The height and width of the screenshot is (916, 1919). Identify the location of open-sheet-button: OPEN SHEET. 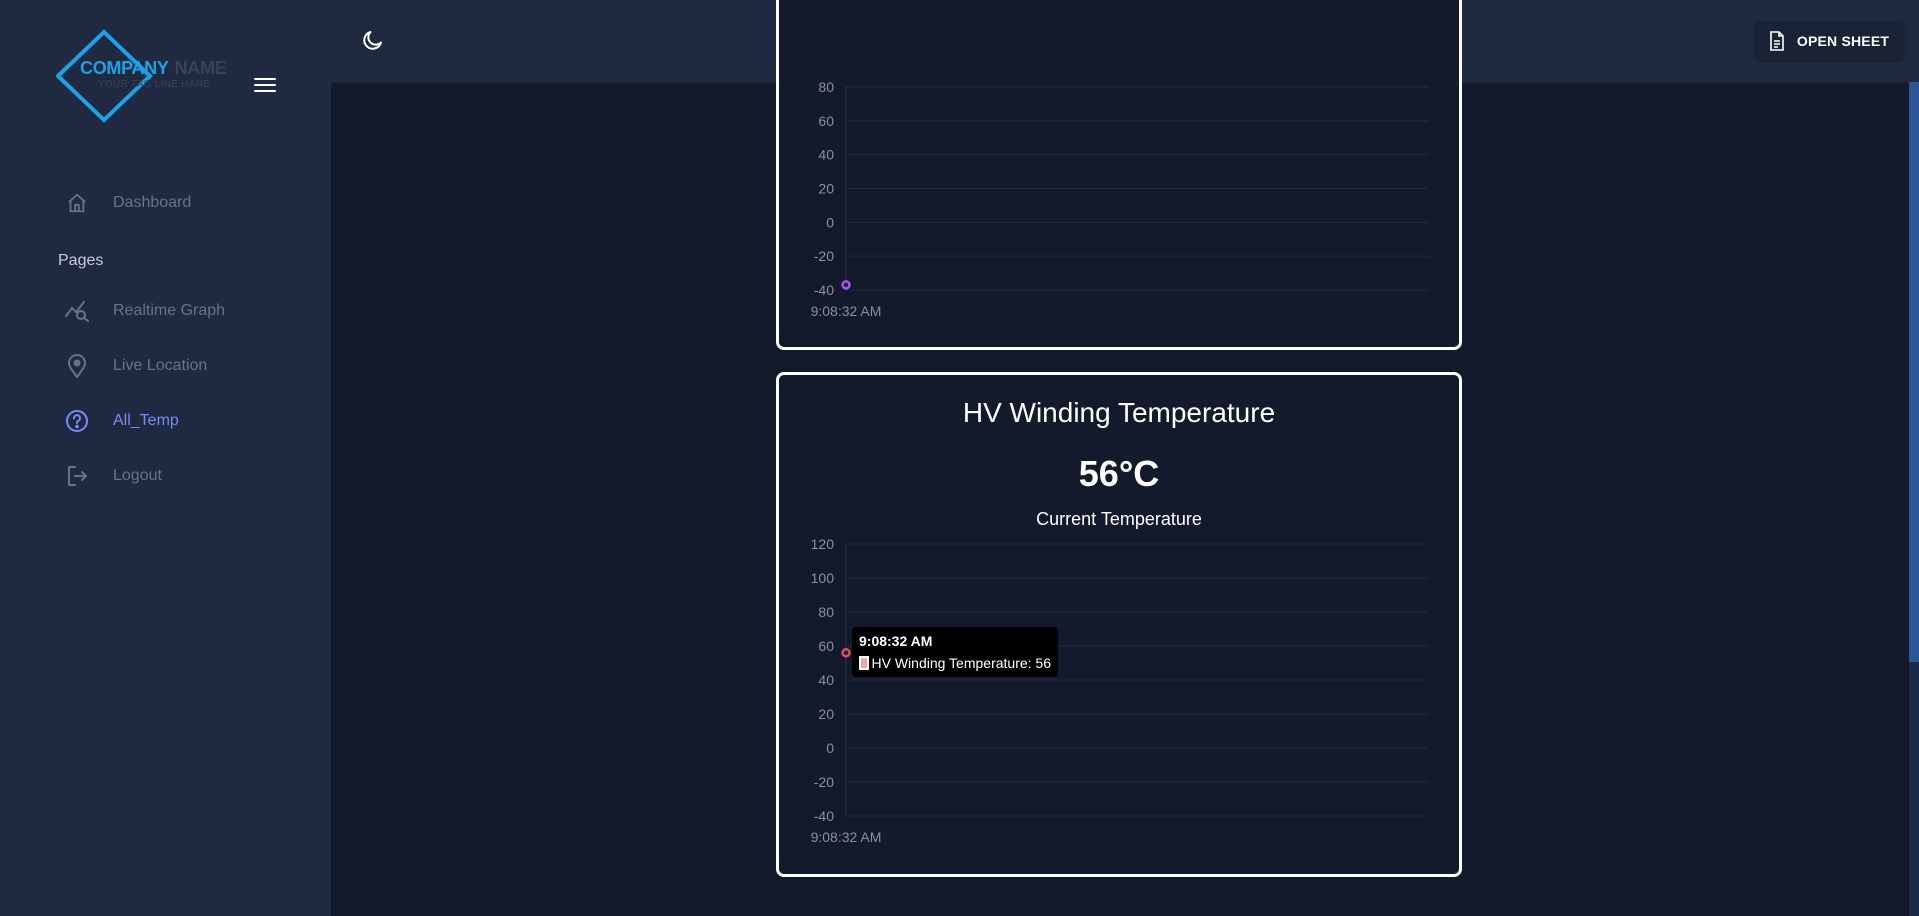
(1829, 41).